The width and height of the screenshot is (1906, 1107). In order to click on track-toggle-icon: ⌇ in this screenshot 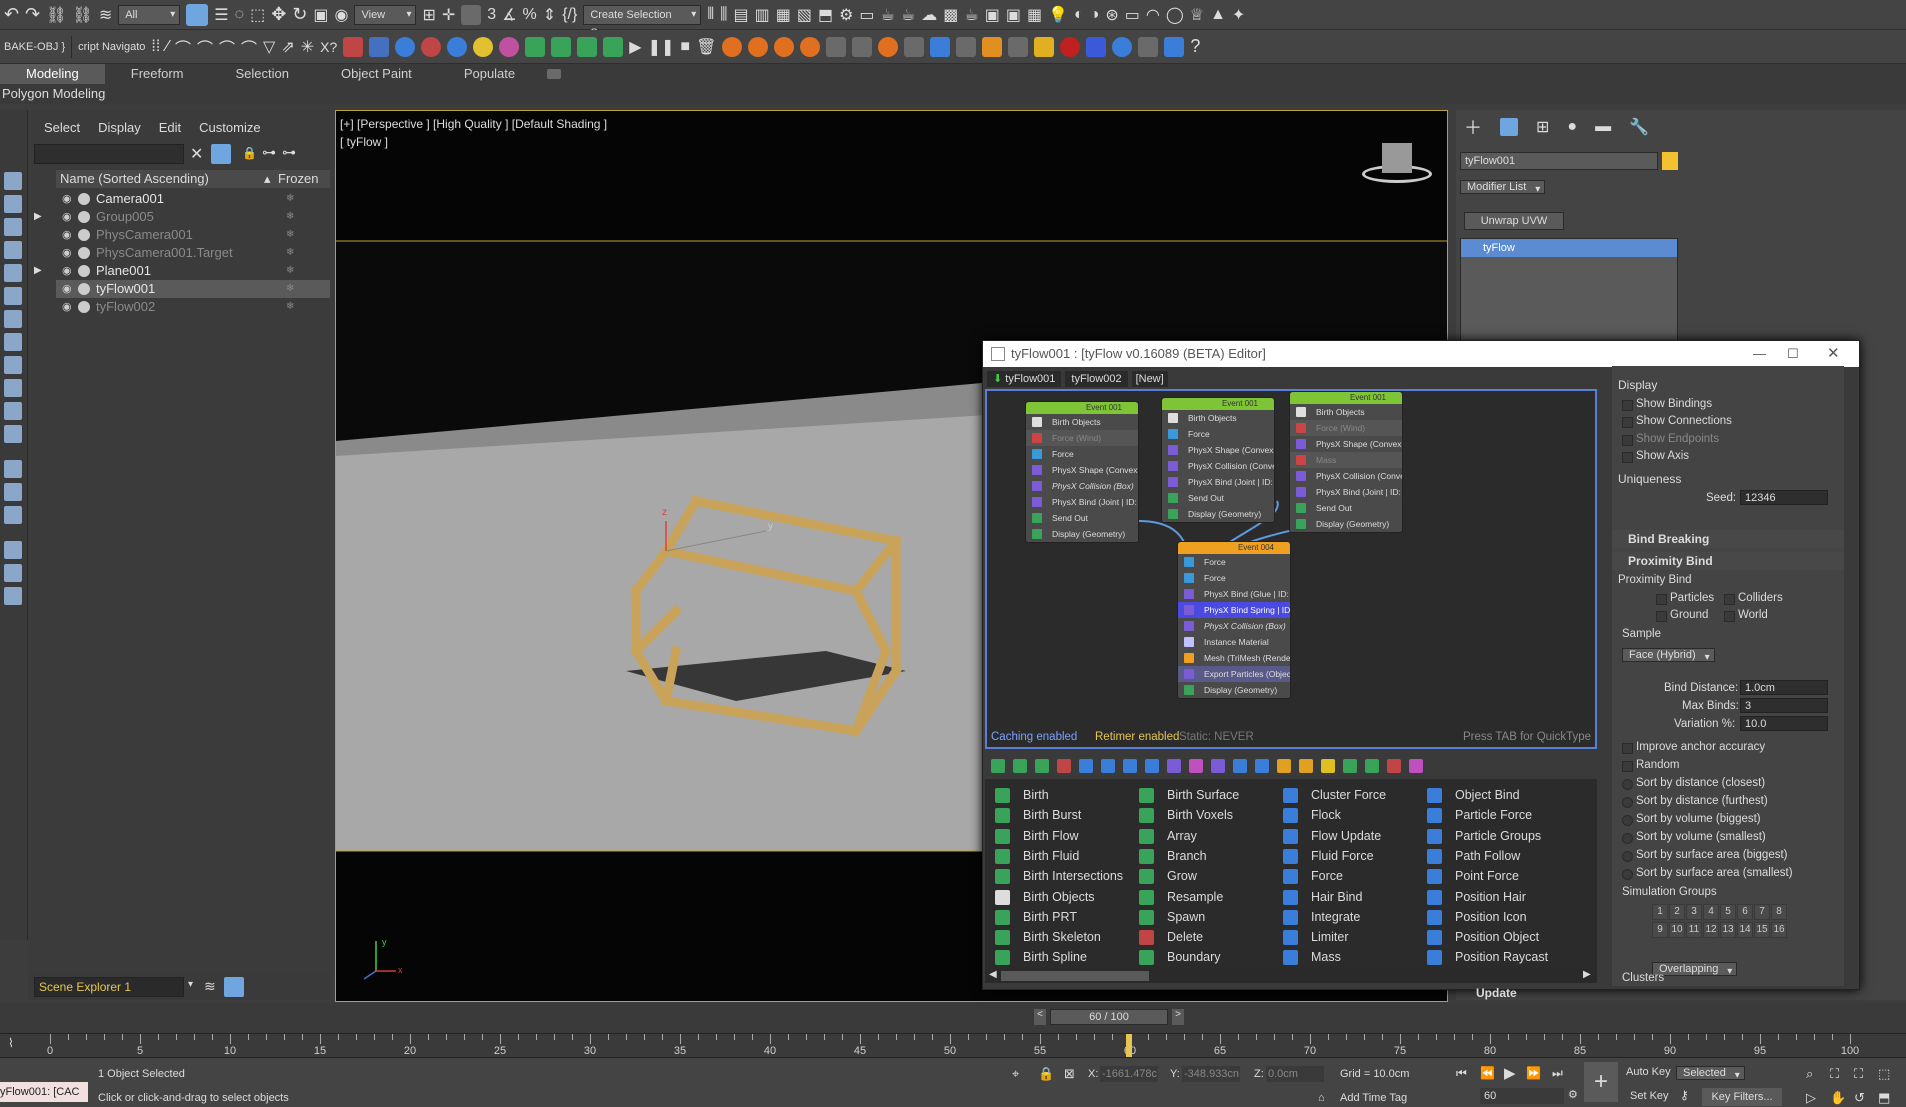, I will do `click(11, 1043)`.